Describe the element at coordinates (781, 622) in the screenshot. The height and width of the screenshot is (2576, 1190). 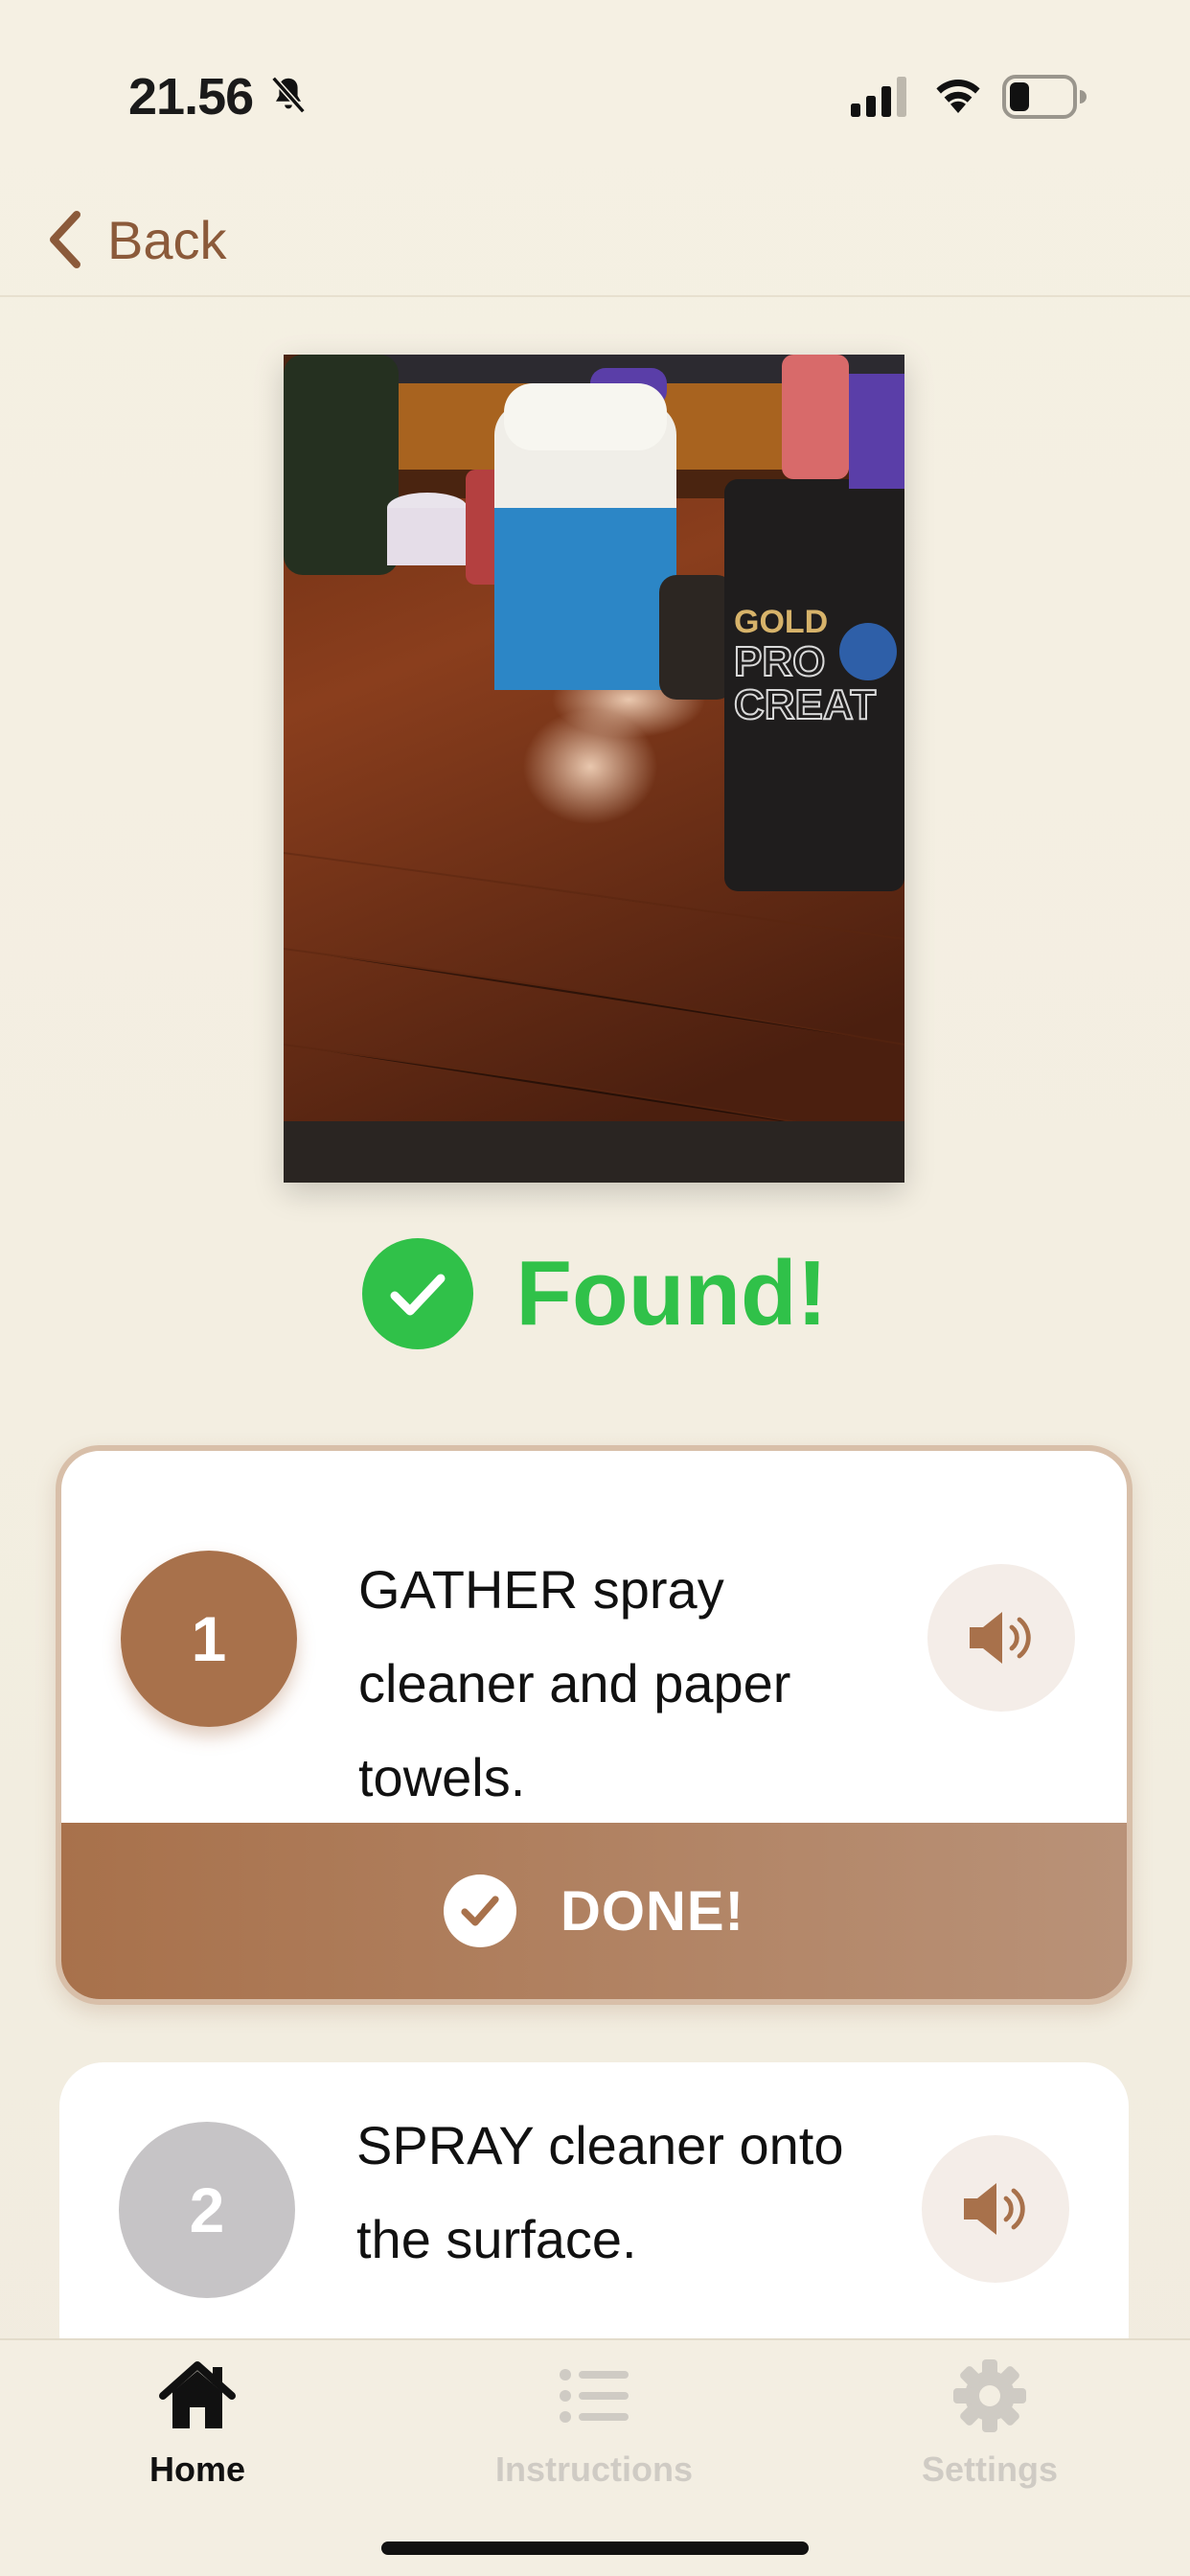
I see `svg-text: GOLD` at that location.